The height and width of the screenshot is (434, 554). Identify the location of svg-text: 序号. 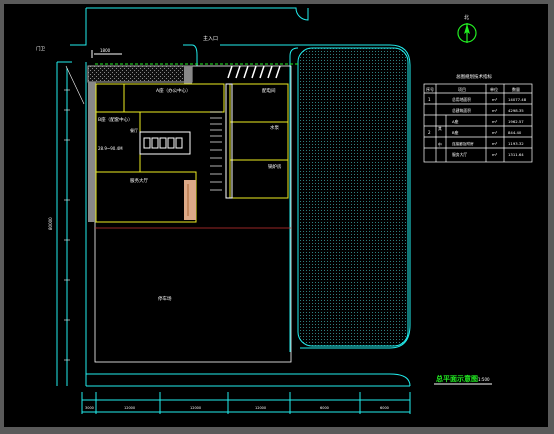
(430, 89).